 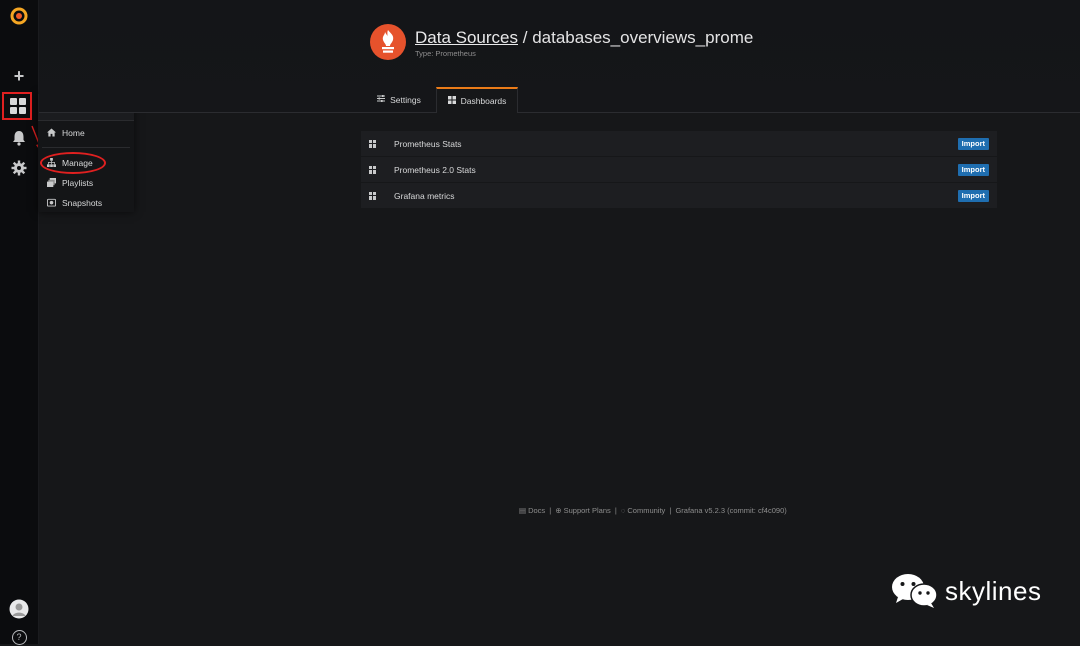 I want to click on footer-docs-link: Docs, so click(x=536, y=510).